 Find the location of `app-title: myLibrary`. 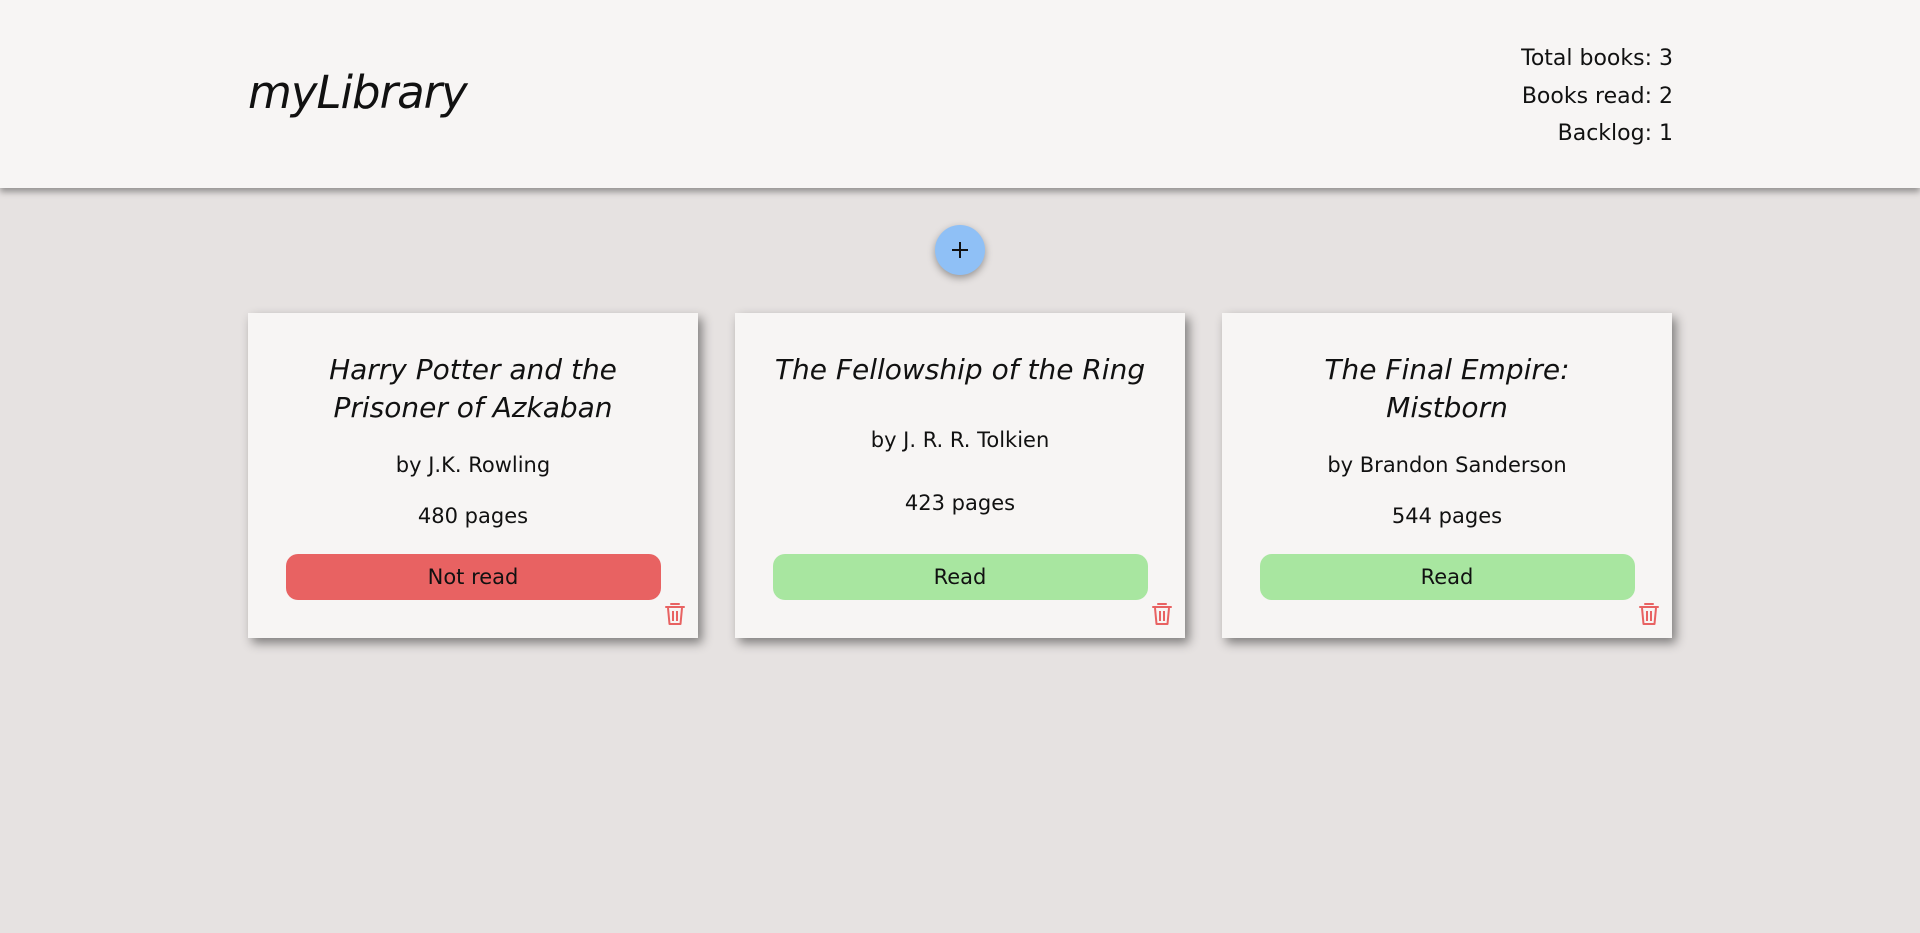

app-title: myLibrary is located at coordinates (358, 92).